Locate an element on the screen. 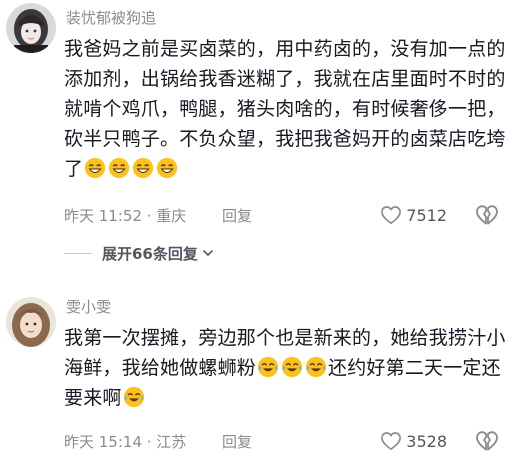  comment-username: 雯小雯 is located at coordinates (88, 306).